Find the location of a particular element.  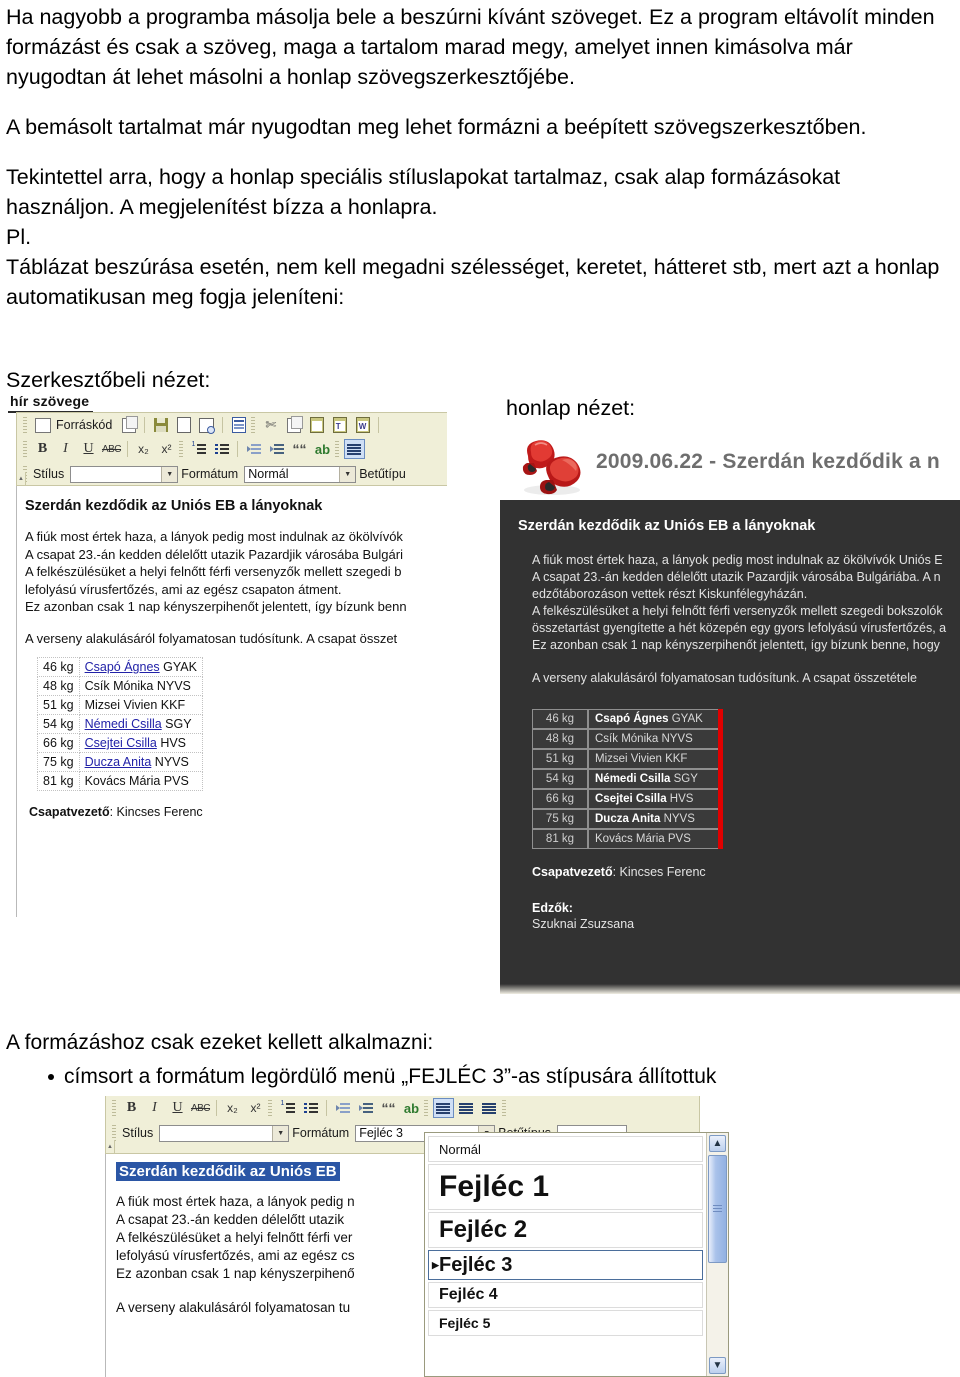

dropdown-item: Fejléc 4 is located at coordinates (565, 1295).